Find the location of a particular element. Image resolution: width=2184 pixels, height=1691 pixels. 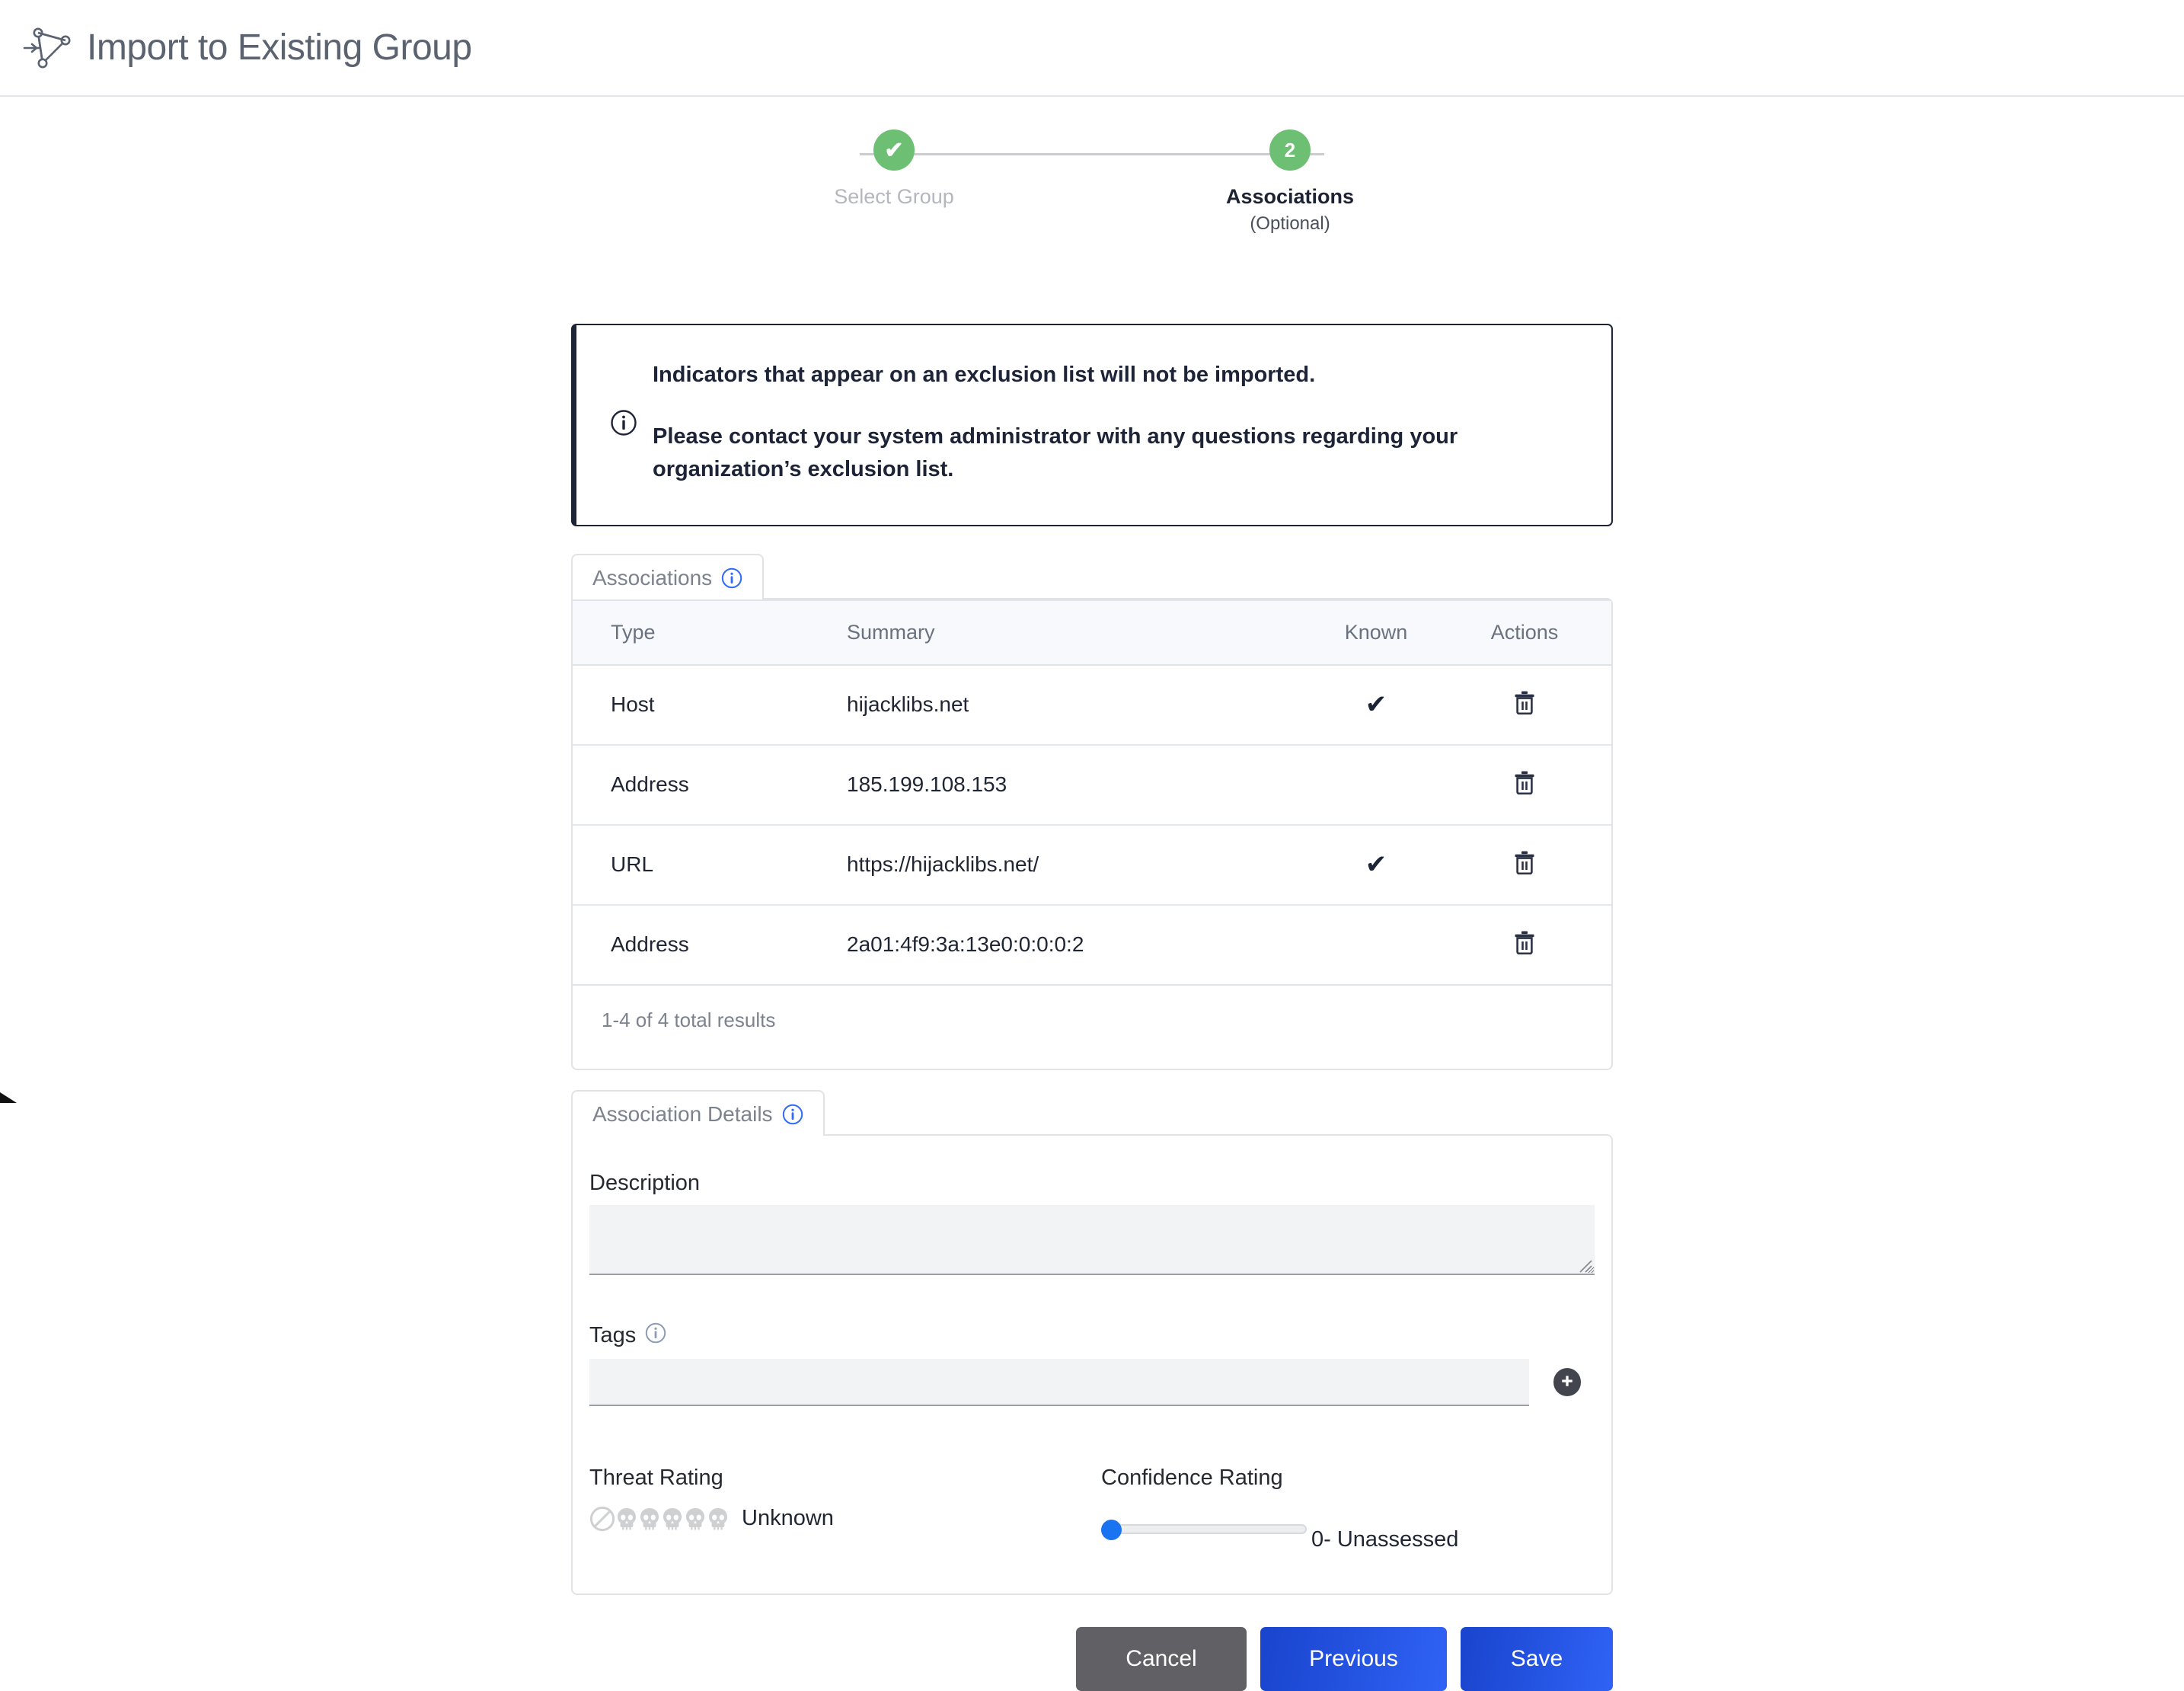

table-row: URL https://hijacklibs.net/ ✔ is located at coordinates (1092, 865).